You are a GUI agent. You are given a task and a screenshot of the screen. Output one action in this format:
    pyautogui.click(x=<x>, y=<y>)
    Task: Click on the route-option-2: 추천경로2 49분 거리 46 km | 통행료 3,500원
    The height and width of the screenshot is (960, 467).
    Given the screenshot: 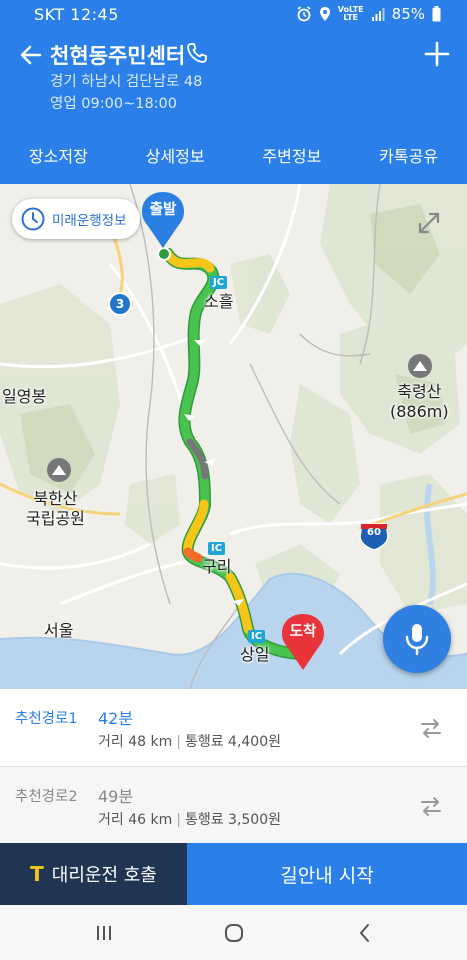 What is the action you would take?
    pyautogui.click(x=233, y=804)
    